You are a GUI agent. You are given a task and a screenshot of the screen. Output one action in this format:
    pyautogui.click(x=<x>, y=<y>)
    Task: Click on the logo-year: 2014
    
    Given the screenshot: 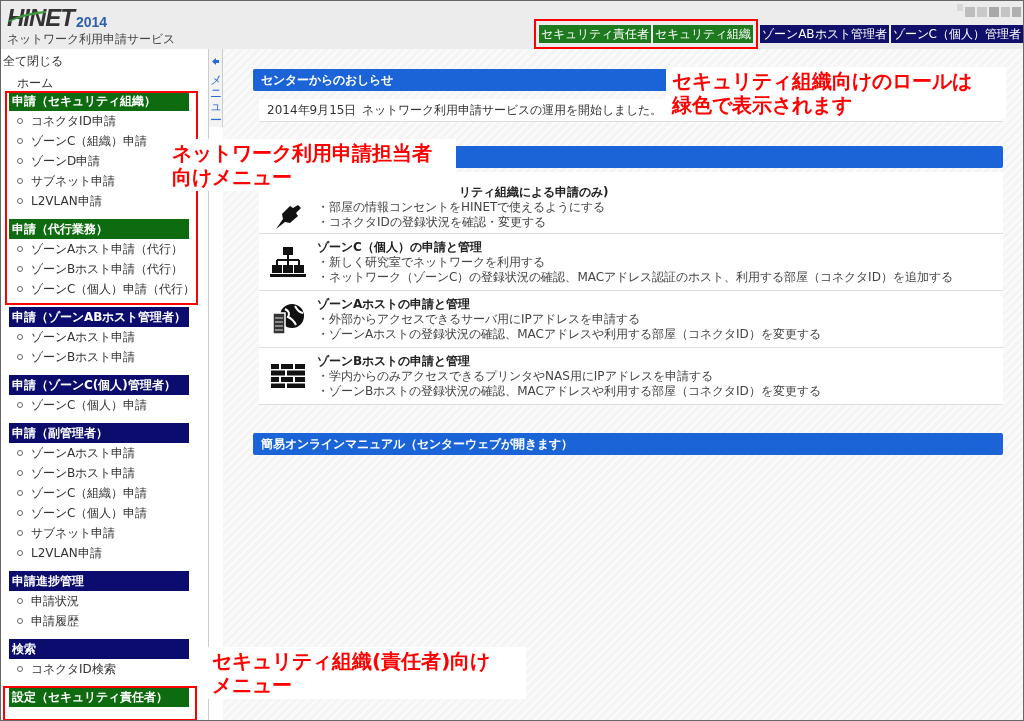 What is the action you would take?
    pyautogui.click(x=92, y=22)
    